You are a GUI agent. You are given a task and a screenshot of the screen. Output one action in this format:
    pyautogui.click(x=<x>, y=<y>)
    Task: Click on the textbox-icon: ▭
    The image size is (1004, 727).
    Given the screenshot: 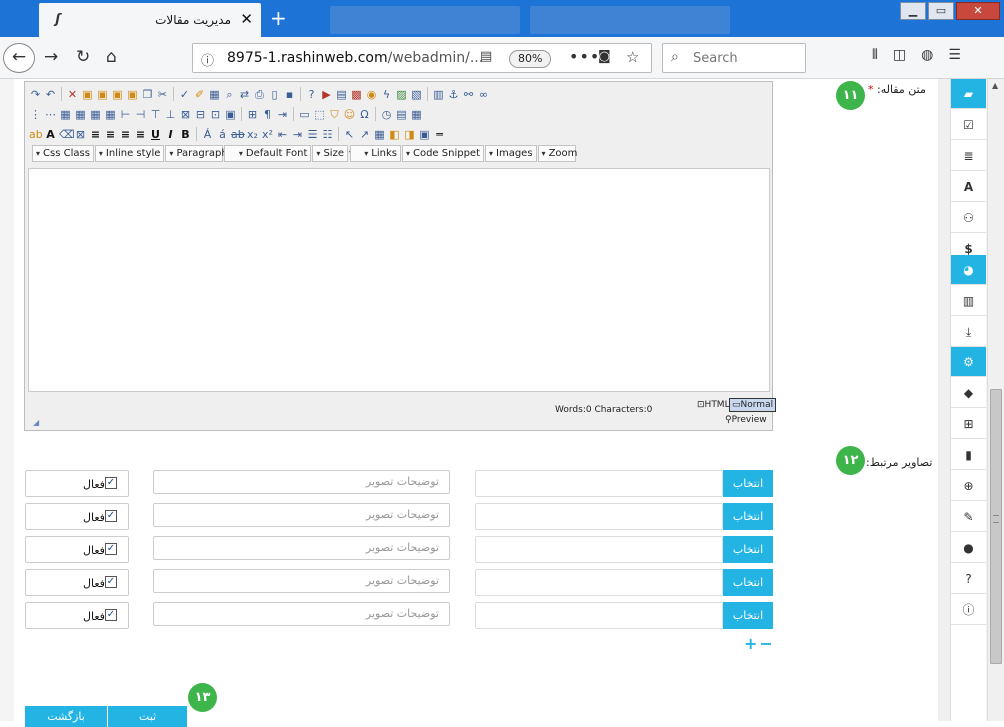 What is the action you would take?
    pyautogui.click(x=304, y=114)
    